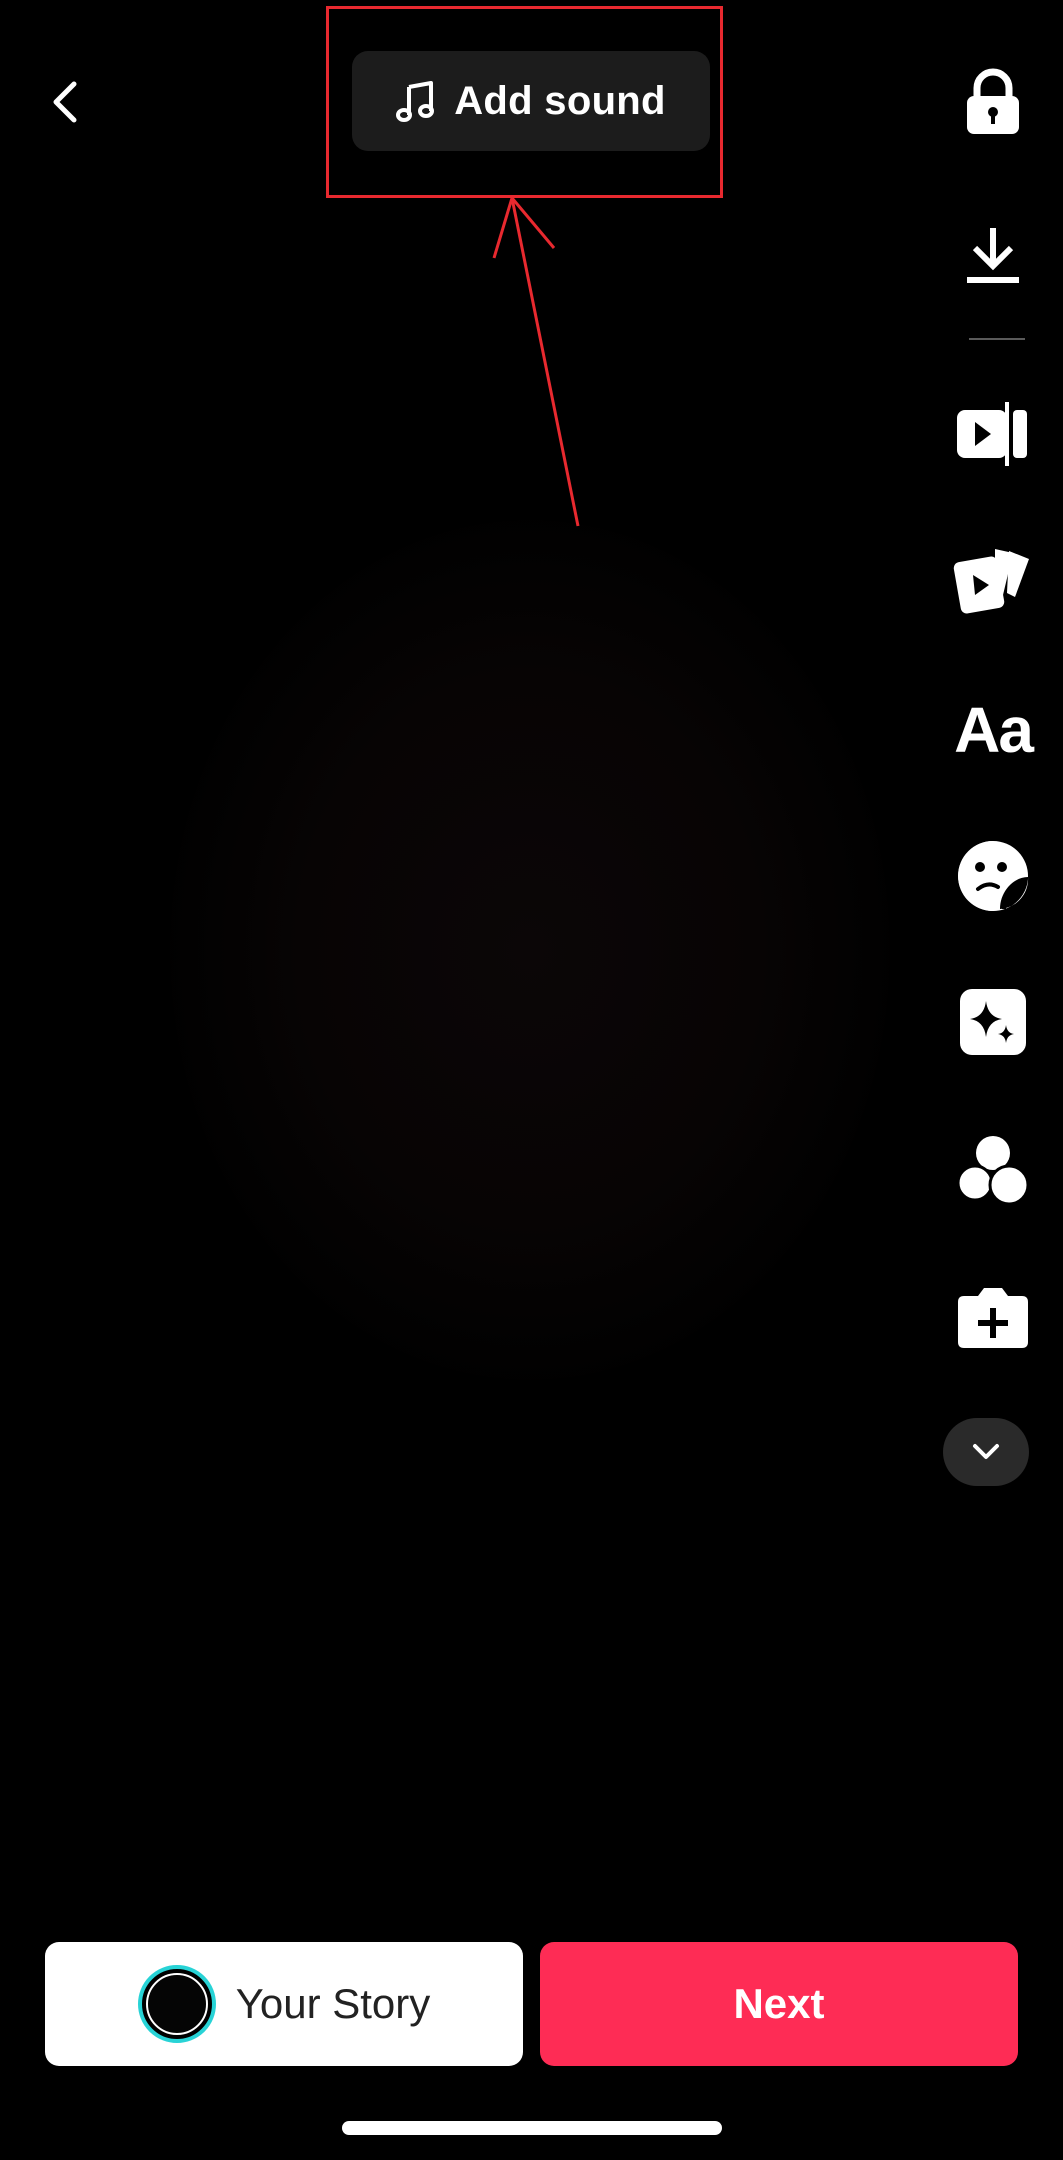 Image resolution: width=1063 pixels, height=2160 pixels. I want to click on more-tools-button, so click(986, 1452).